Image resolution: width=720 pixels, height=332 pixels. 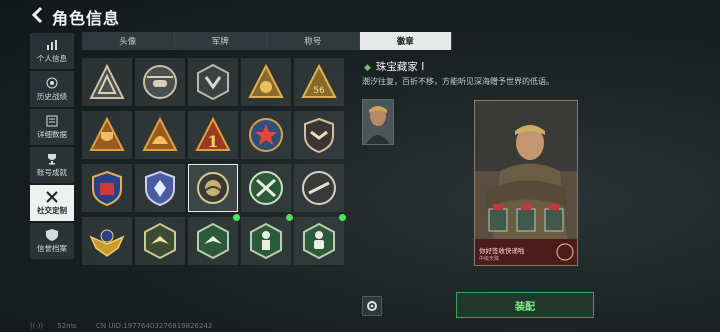 What do you see at coordinates (37, 326) in the screenshot?
I see `wifi-icon: ((·))` at bounding box center [37, 326].